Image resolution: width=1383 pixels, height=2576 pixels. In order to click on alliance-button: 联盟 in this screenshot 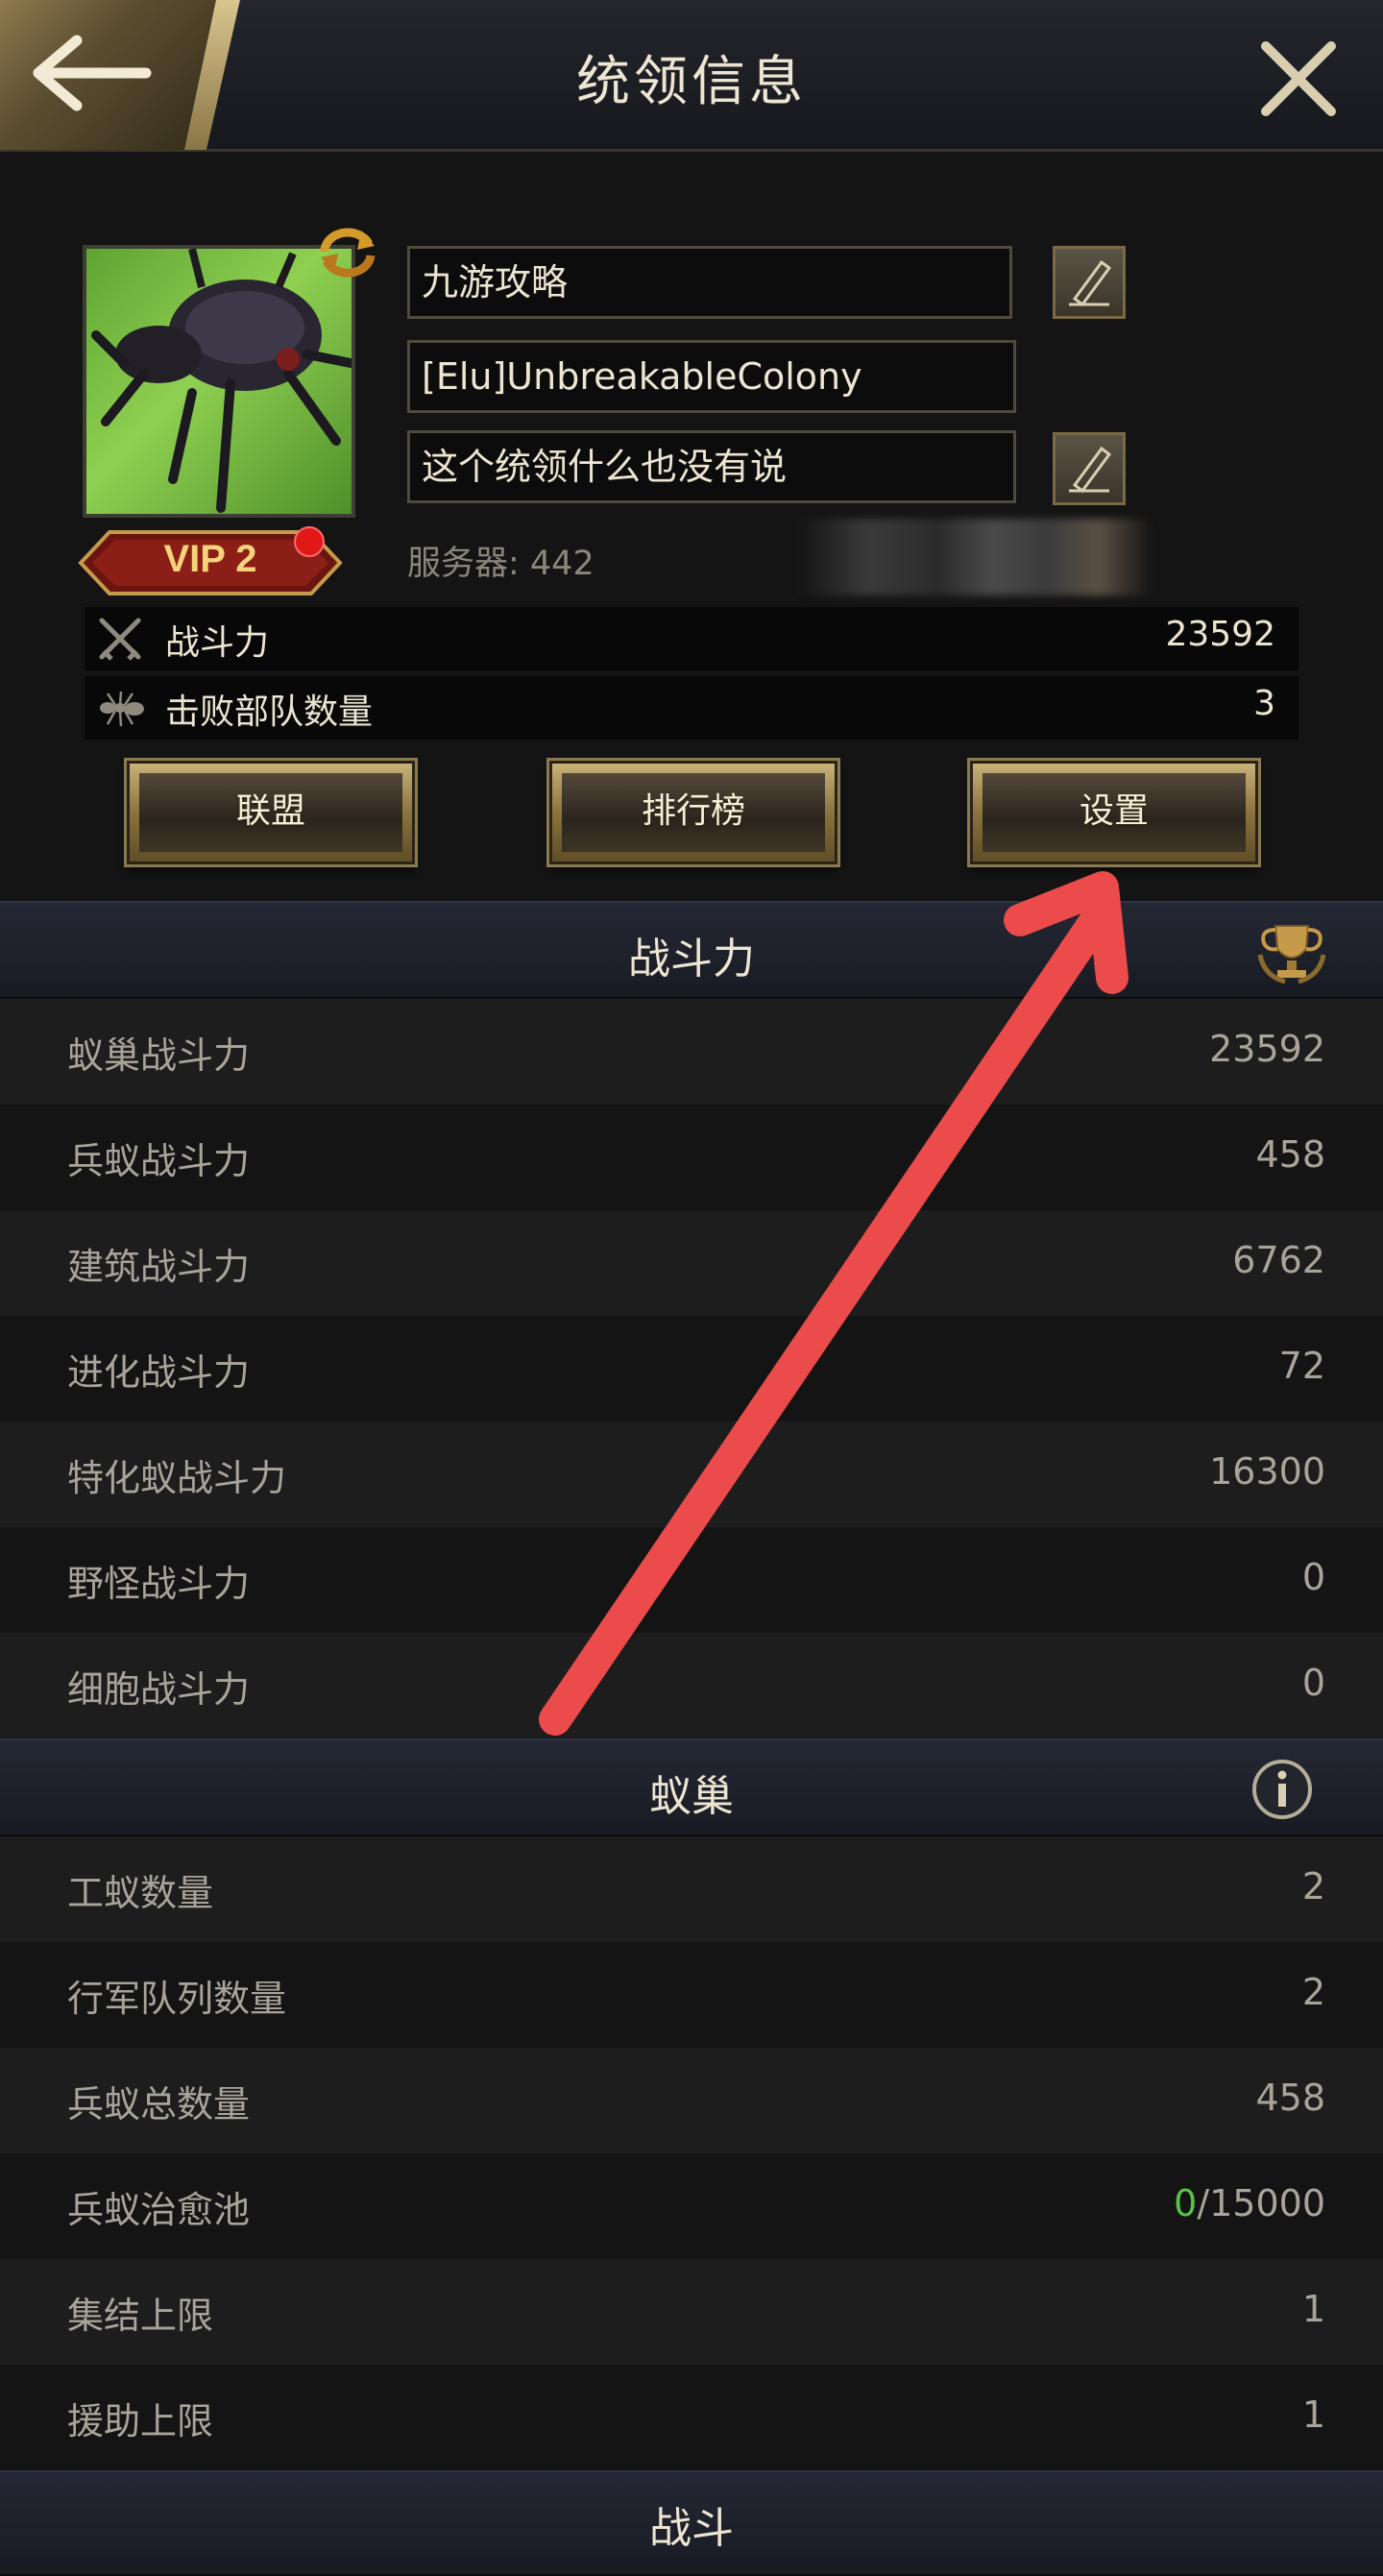, I will do `click(271, 812)`.